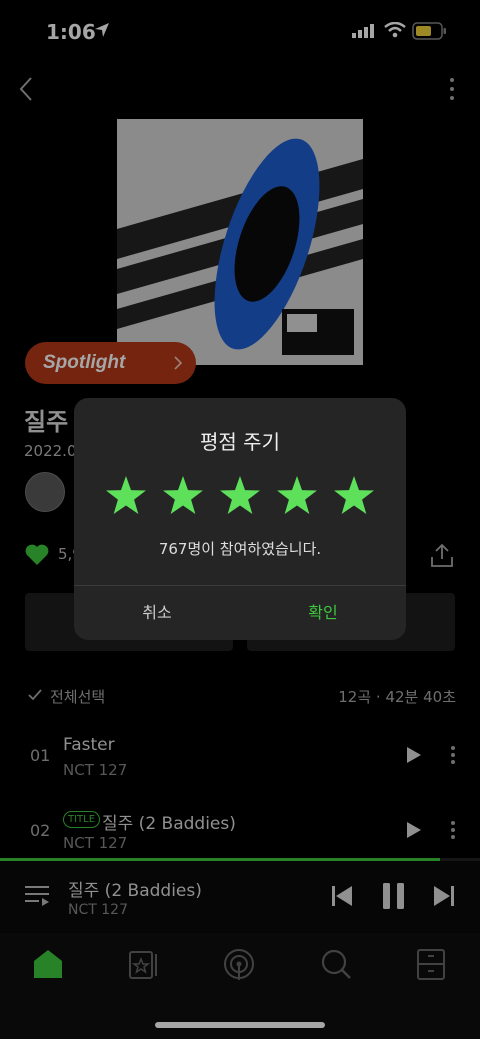  I want to click on confirm-button: 확인, so click(323, 613).